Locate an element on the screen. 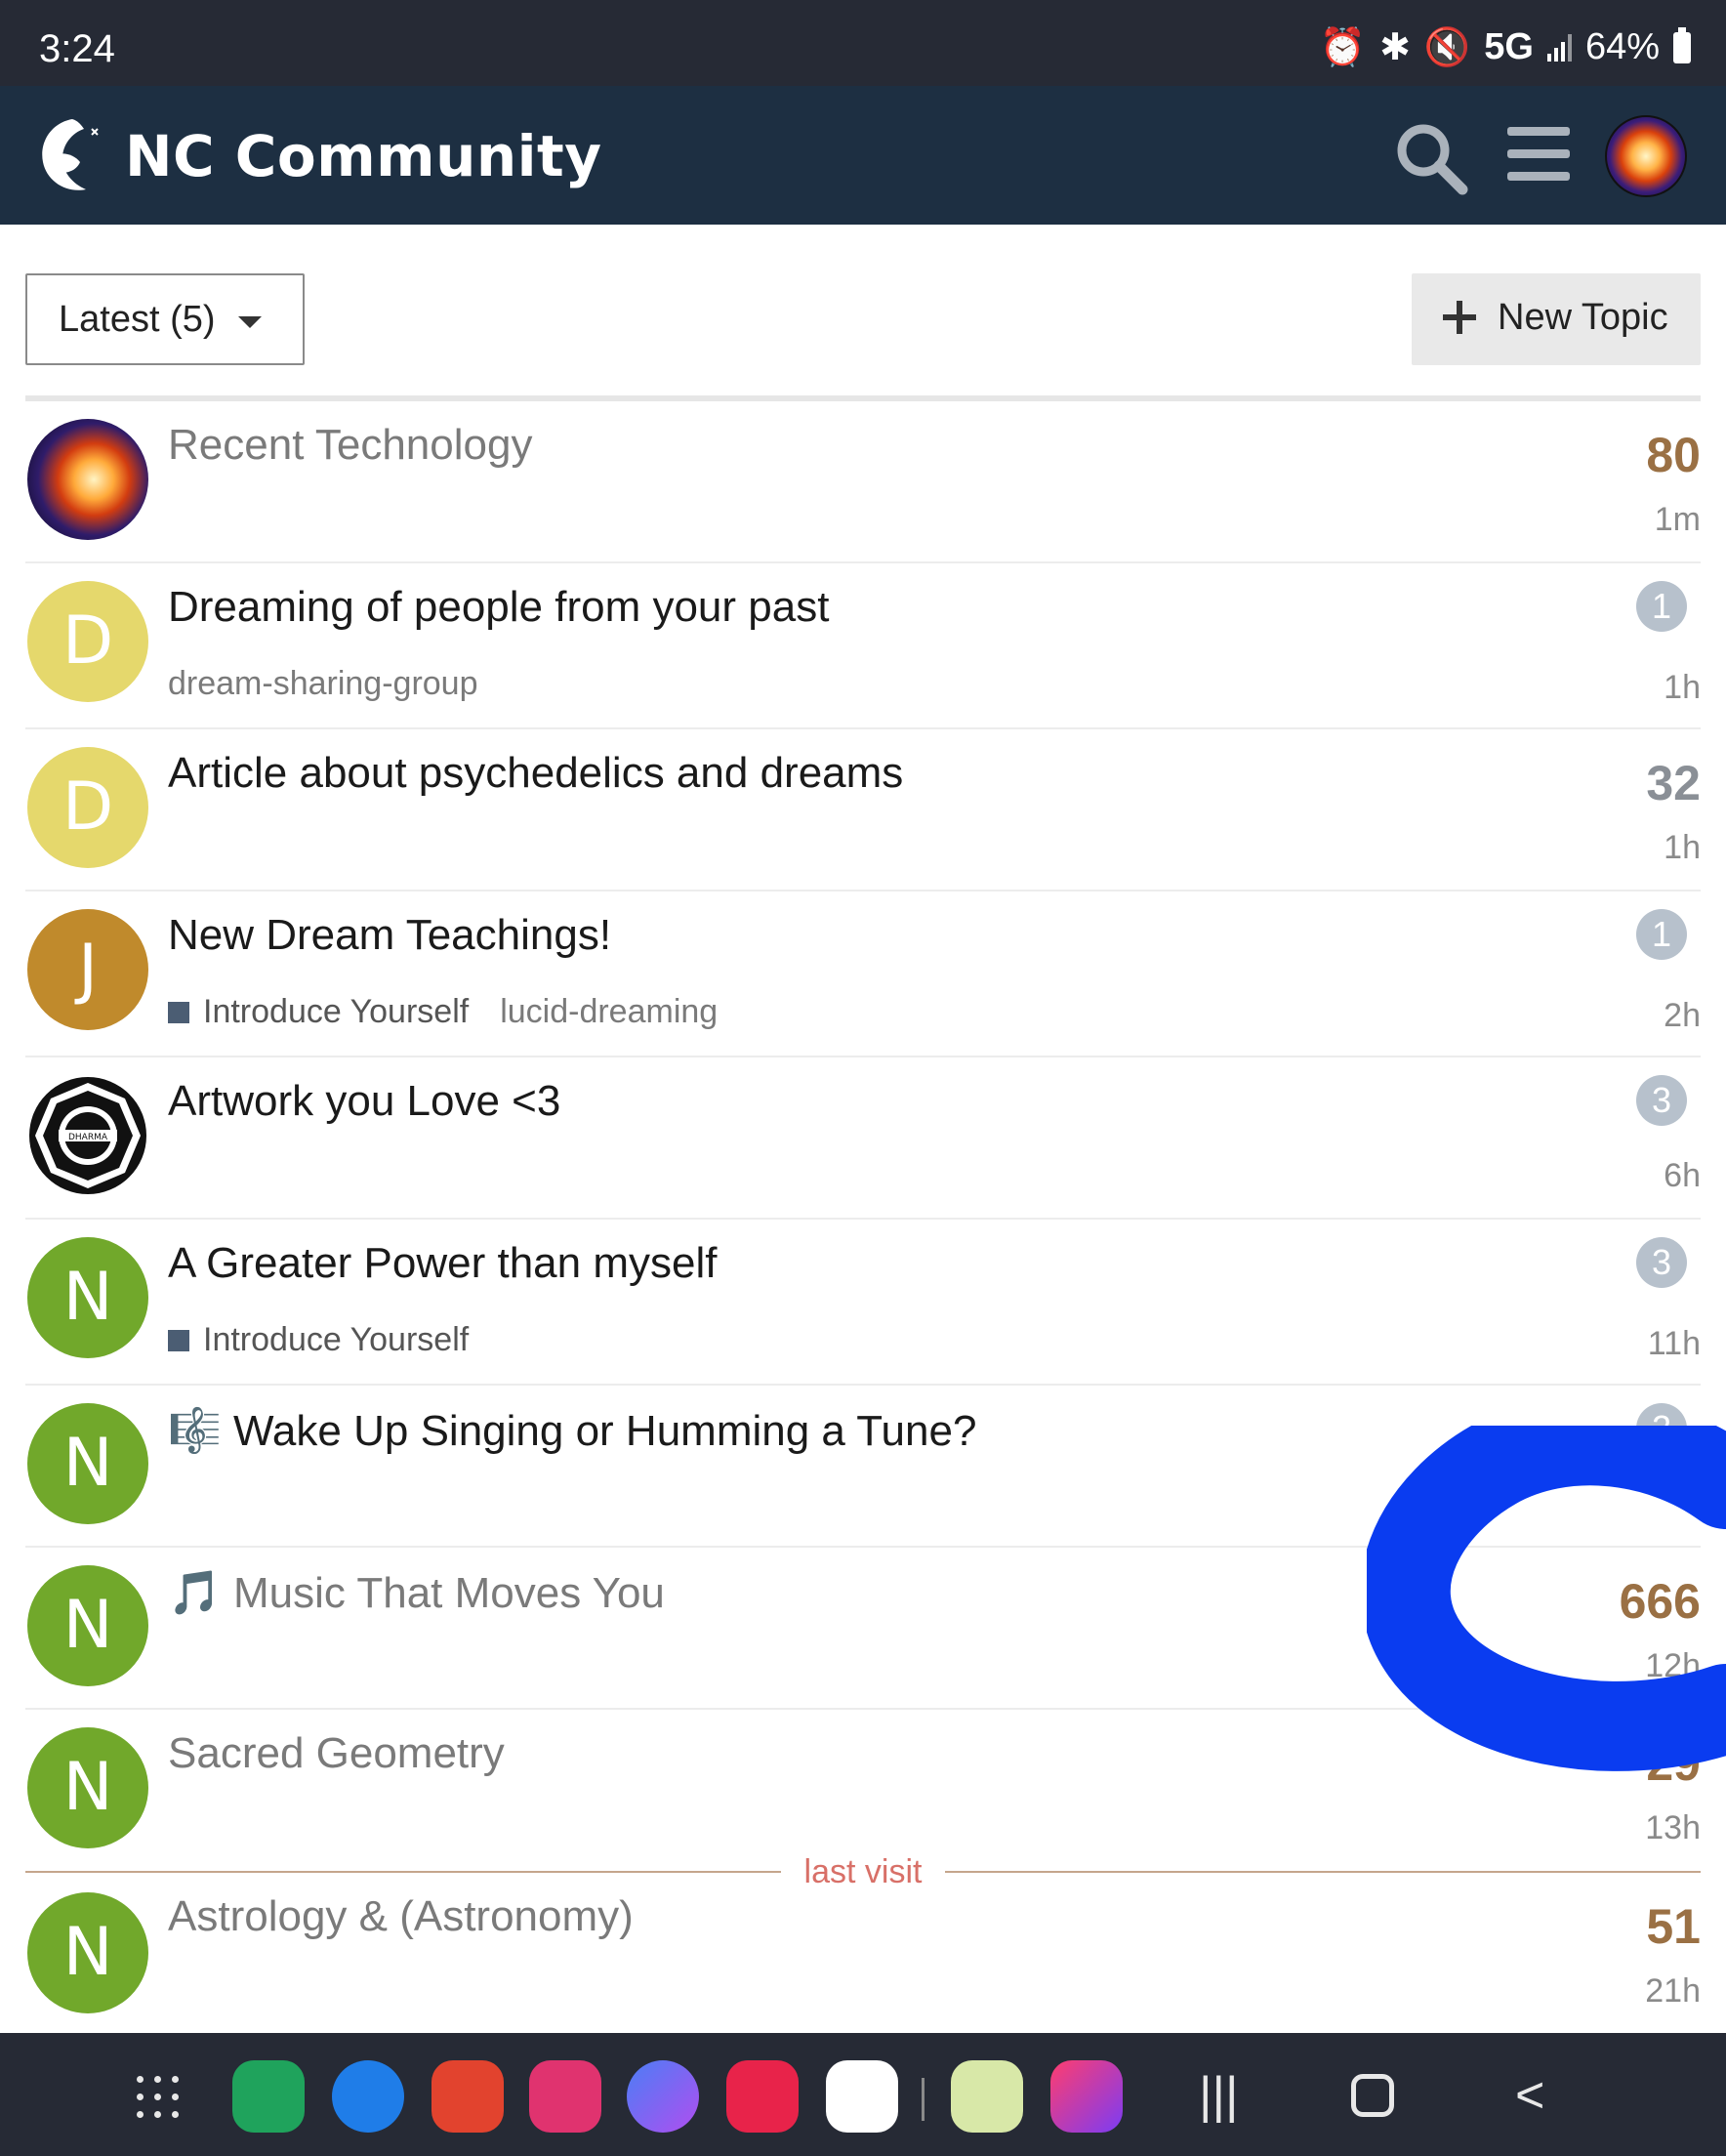 Image resolution: width=1726 pixels, height=2156 pixels. topic-title: Astrology & (Astronomy) is located at coordinates (401, 1917).